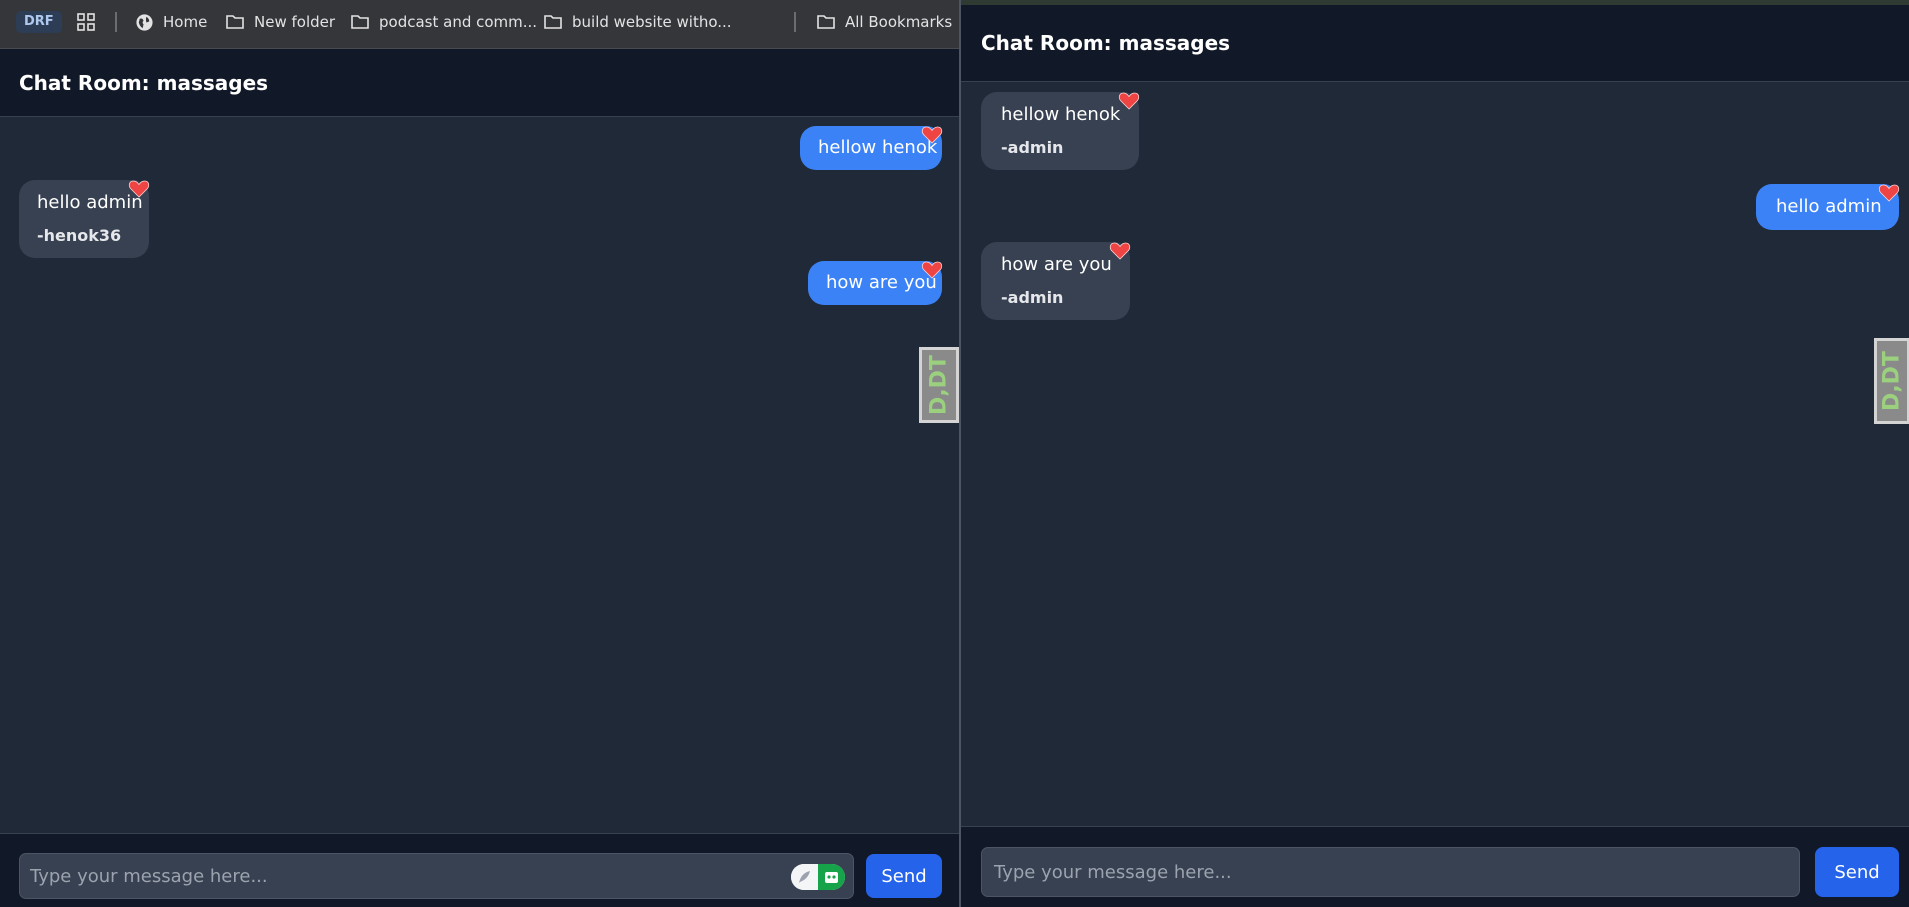 The image size is (1909, 907). Describe the element at coordinates (39, 22) in the screenshot. I see `profile-badge: DRF` at that location.